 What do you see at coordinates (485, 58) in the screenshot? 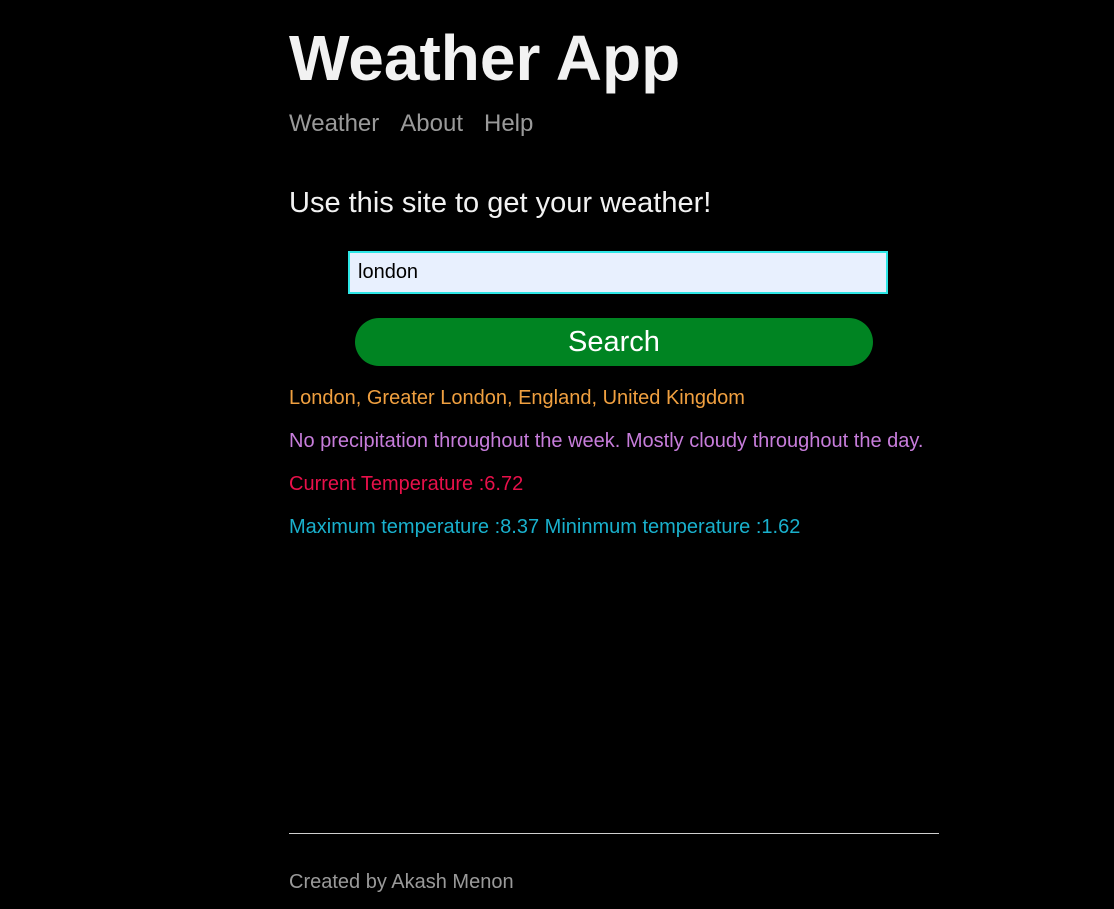
I see `app-title: Weather App` at bounding box center [485, 58].